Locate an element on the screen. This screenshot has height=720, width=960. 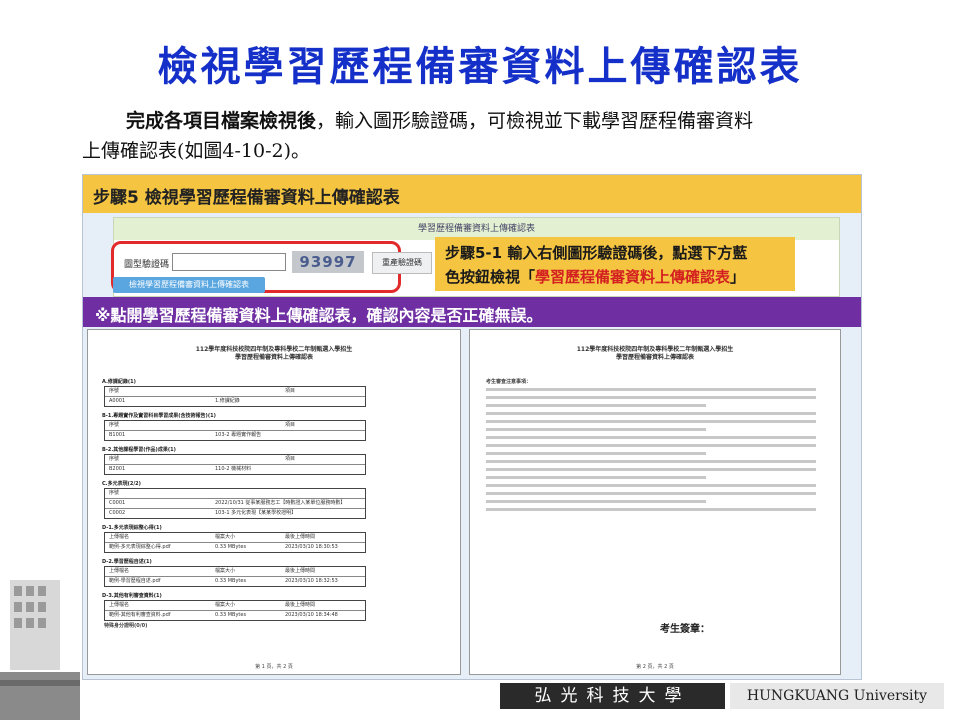
notice-bar: ※點開學習歷程備審資料上傳確認表，確認內容是否正確無誤。 is located at coordinates (472, 312).